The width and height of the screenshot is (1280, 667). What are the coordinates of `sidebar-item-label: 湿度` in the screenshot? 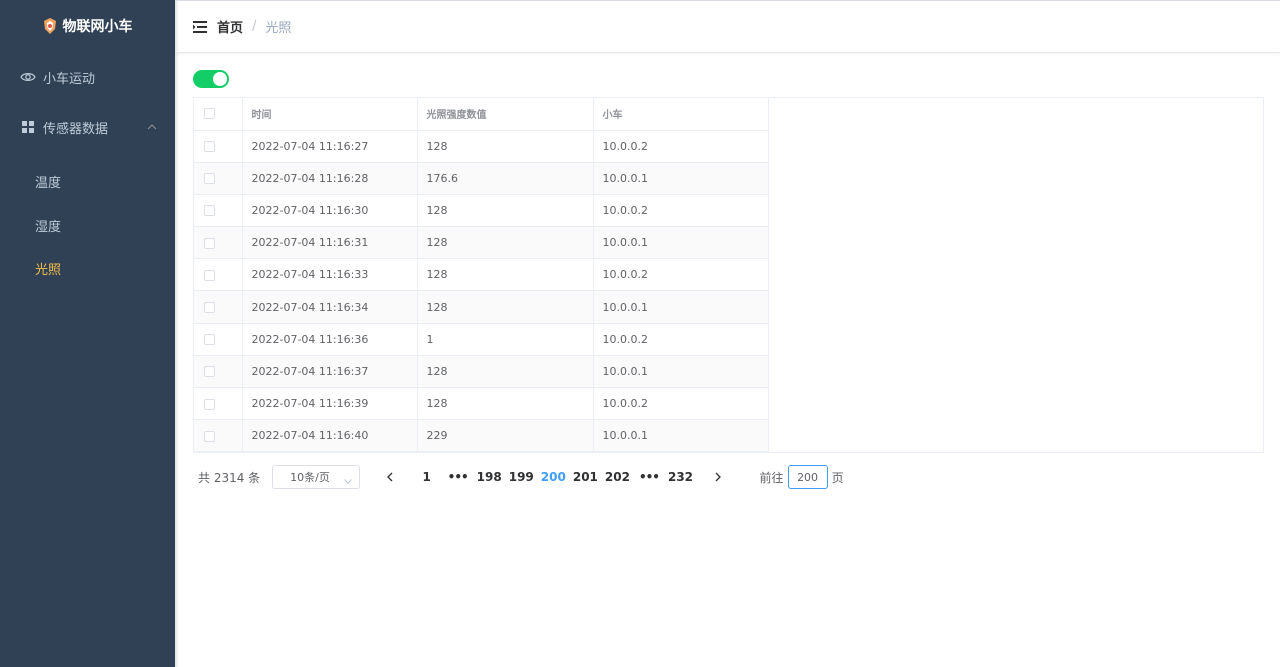 It's located at (48, 227).